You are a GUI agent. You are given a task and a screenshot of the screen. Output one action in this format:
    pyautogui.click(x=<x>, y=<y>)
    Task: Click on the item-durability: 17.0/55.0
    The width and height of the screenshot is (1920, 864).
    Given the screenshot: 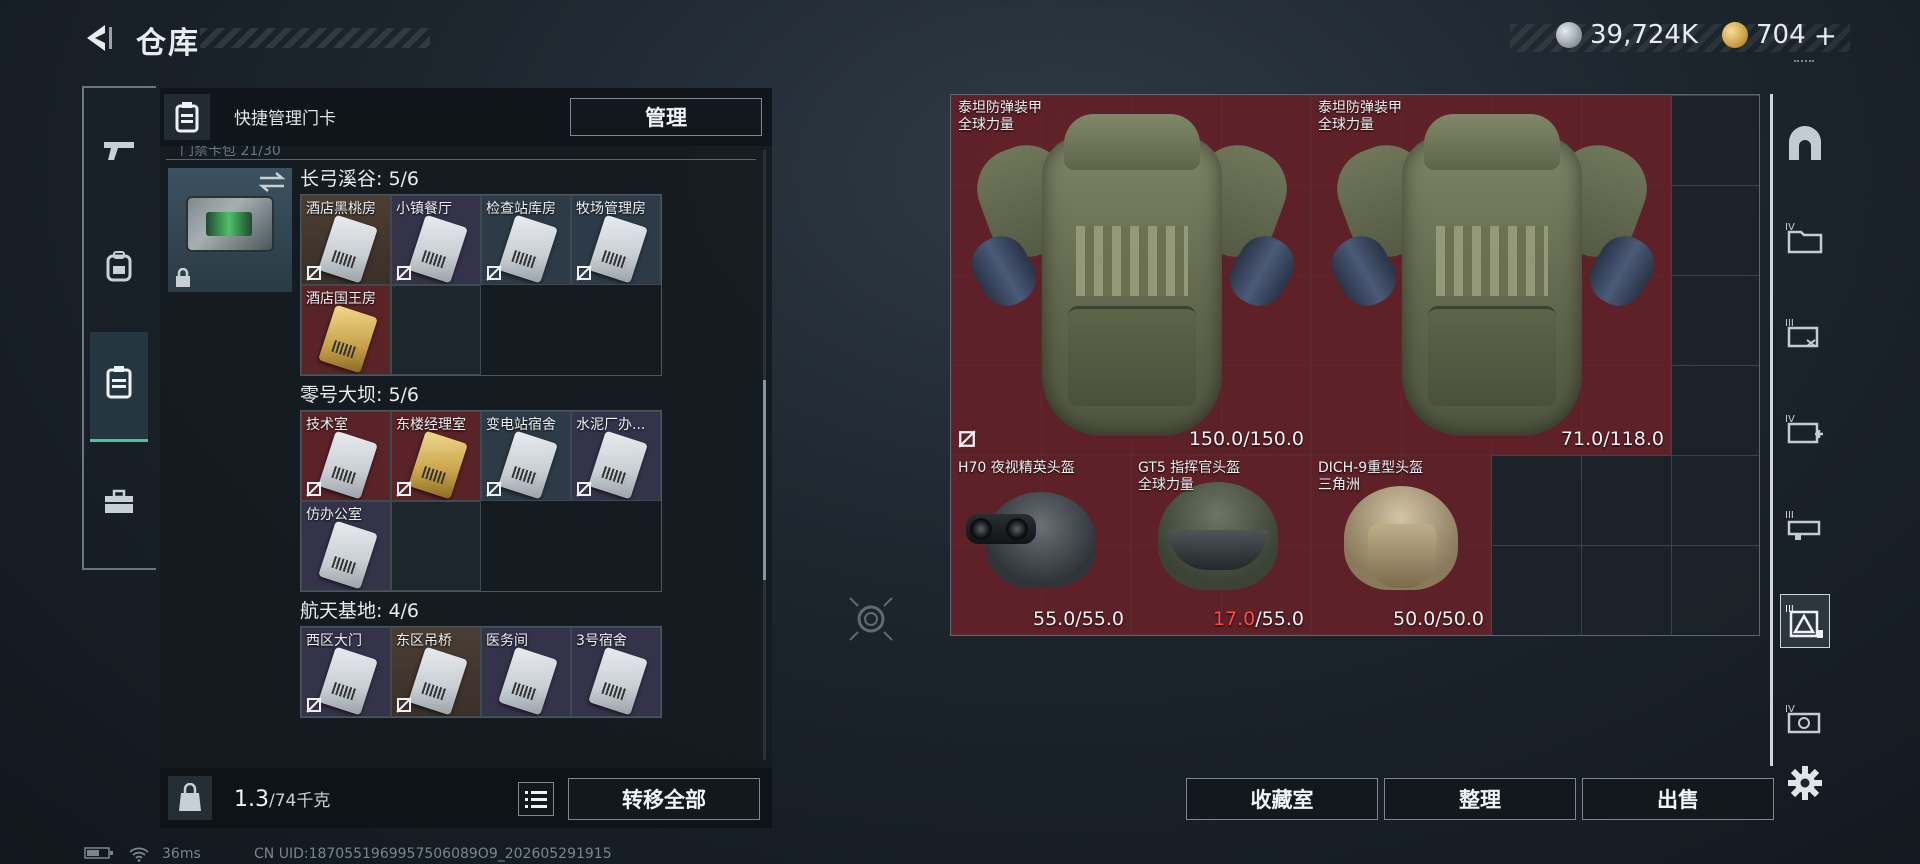 What is the action you would take?
    pyautogui.click(x=1258, y=619)
    